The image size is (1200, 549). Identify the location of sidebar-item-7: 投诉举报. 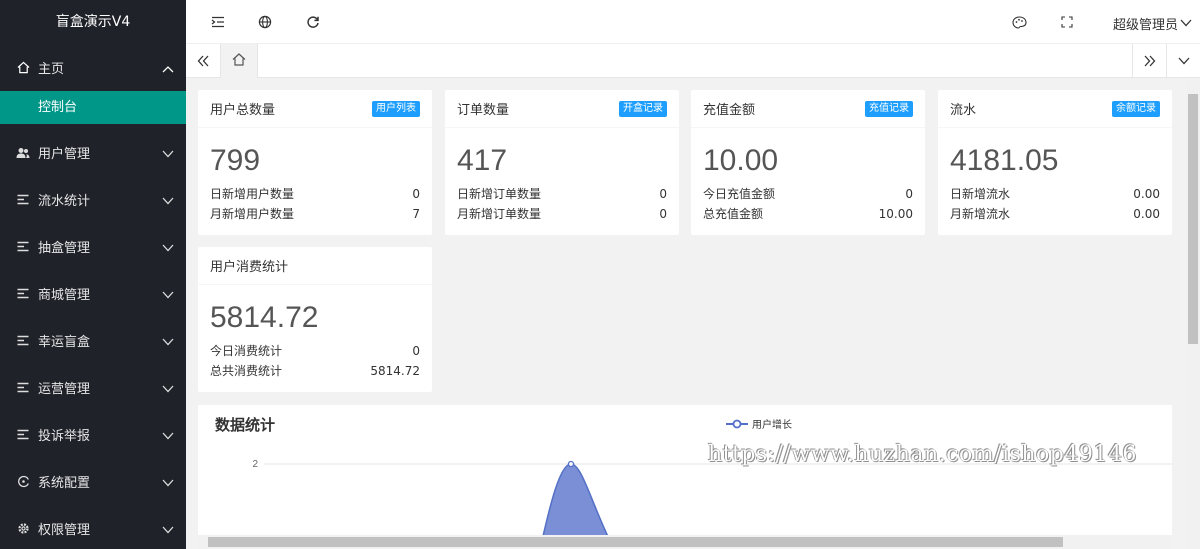
(93, 434).